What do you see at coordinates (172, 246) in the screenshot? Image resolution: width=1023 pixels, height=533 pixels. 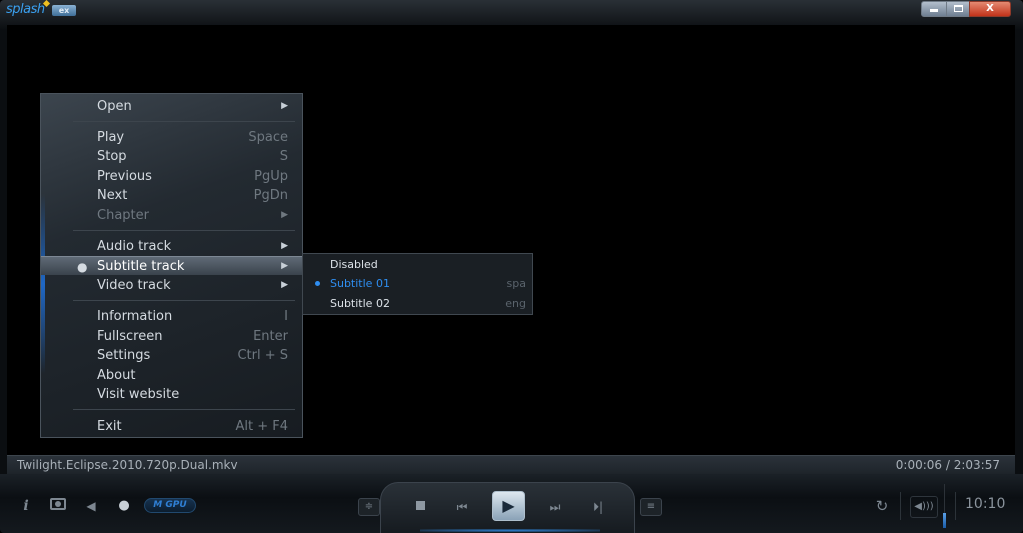 I see `menu-item-audio-track: Audio track ▶` at bounding box center [172, 246].